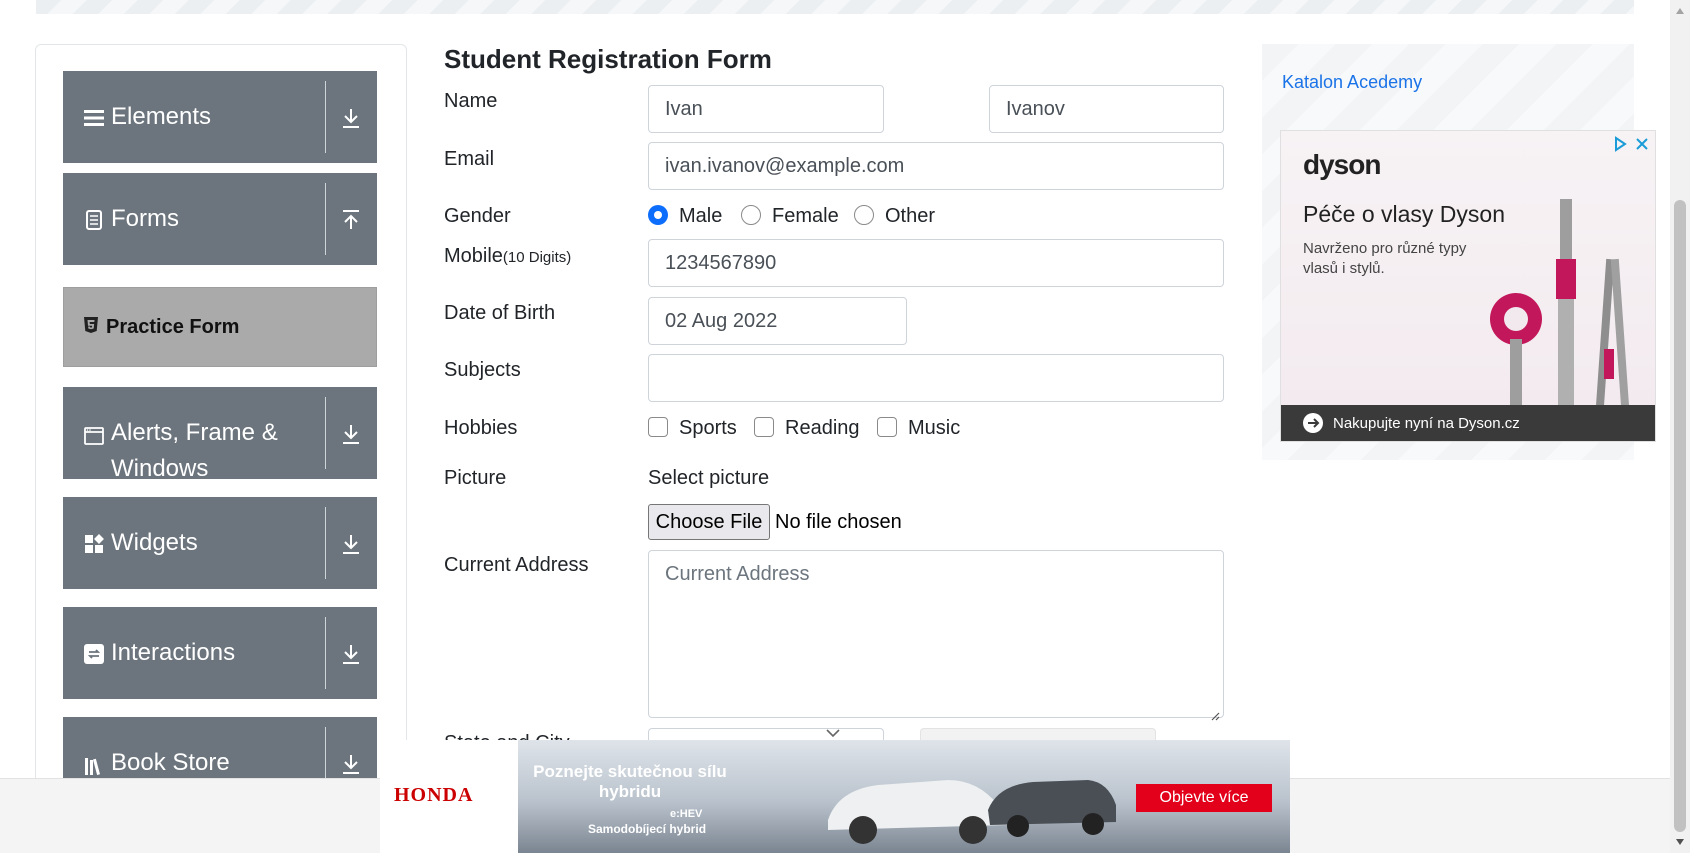  Describe the element at coordinates (173, 327) in the screenshot. I see `sidebar-item-label: Practice Form` at that location.